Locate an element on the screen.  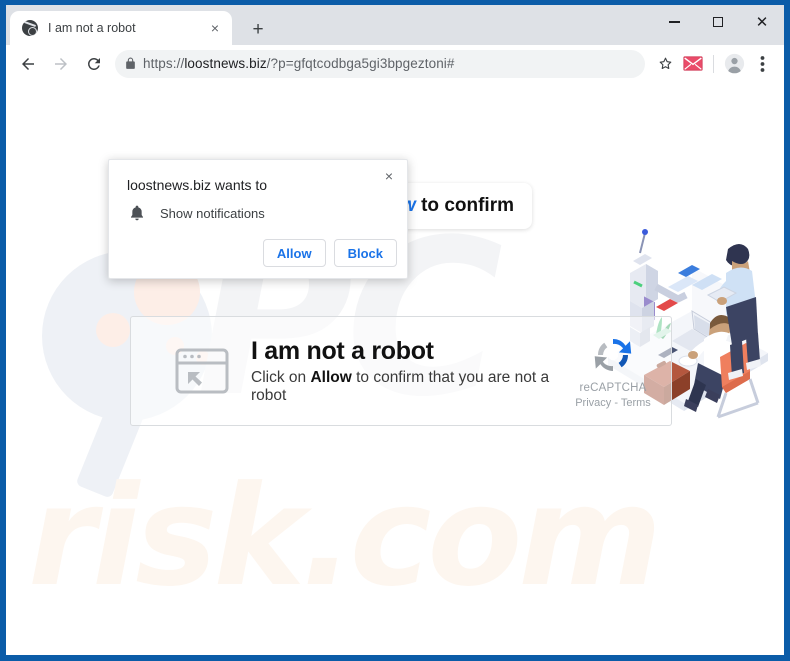
reload-button is located at coordinates (94, 64).